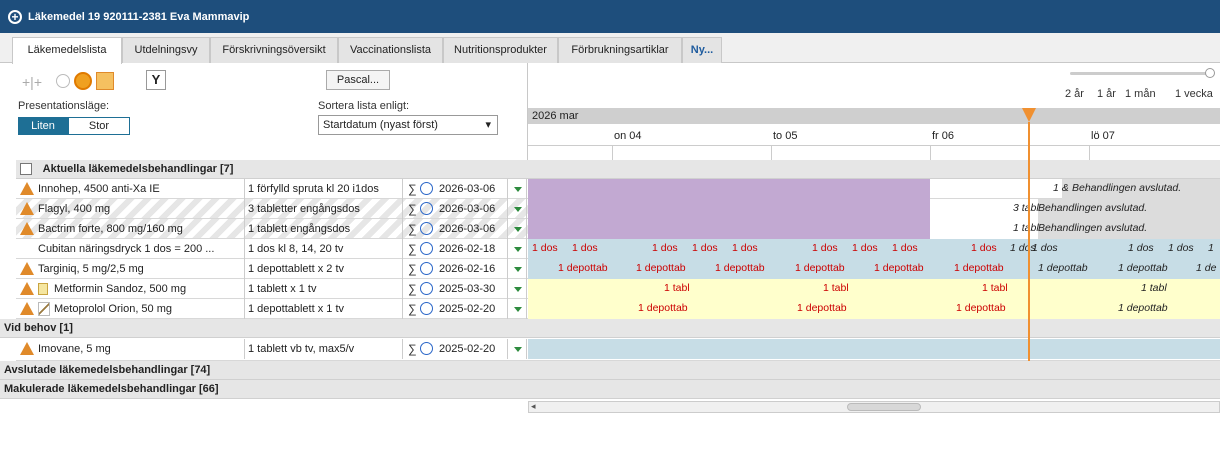 Image resolution: width=1220 pixels, height=459 pixels. What do you see at coordinates (15, 17) in the screenshot?
I see `medical-cross-icon: +` at bounding box center [15, 17].